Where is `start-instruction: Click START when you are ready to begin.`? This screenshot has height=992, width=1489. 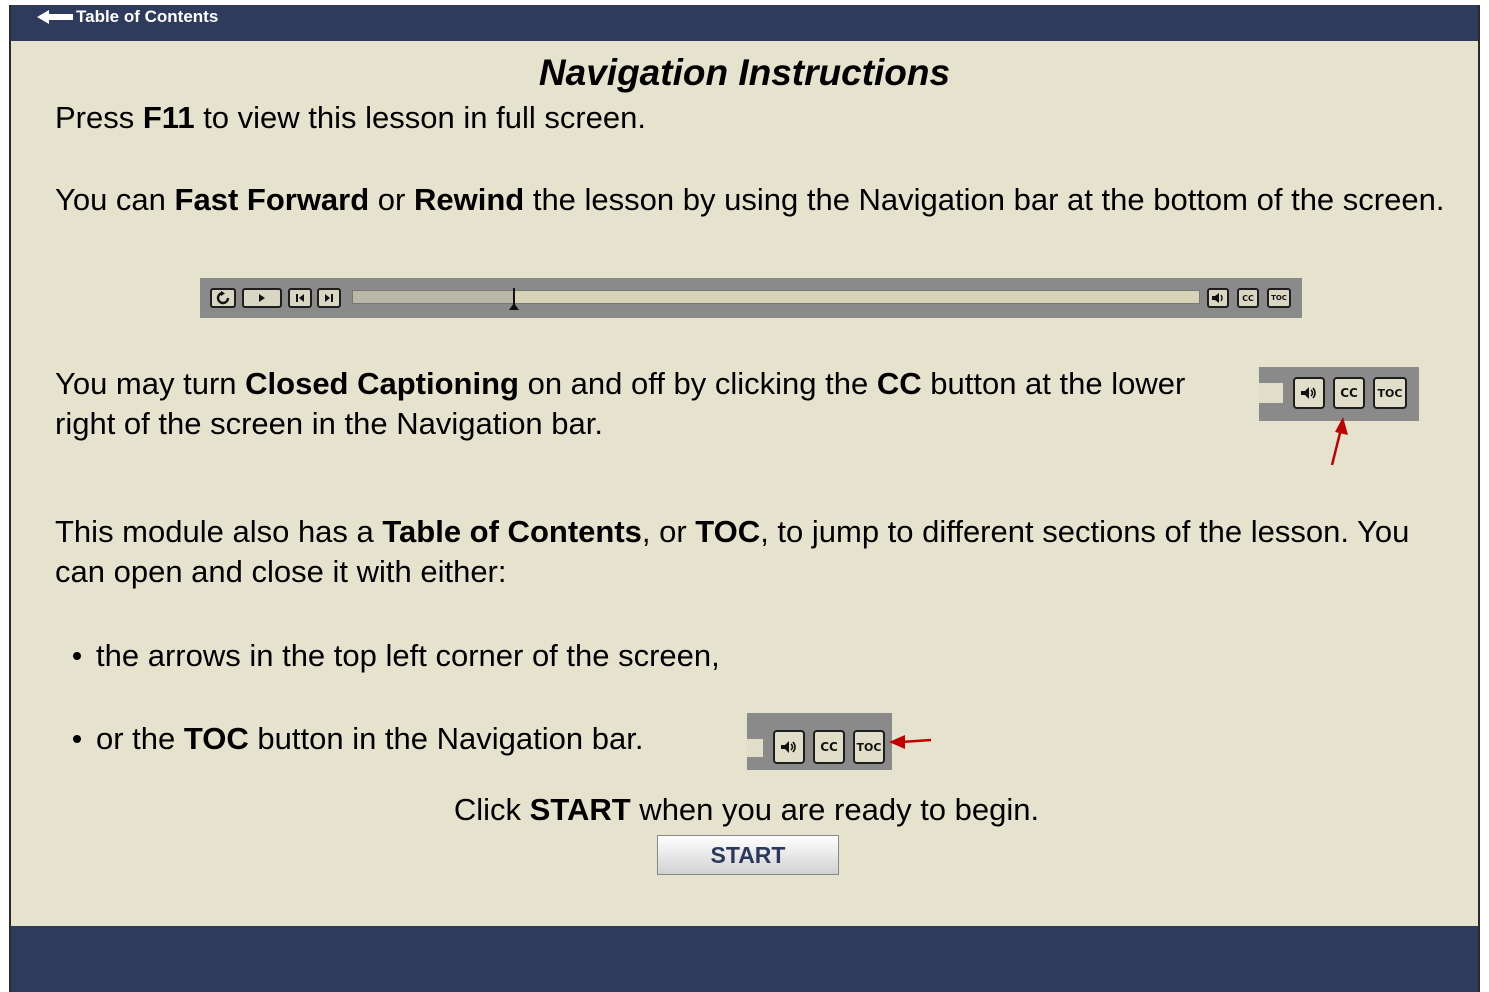 start-instruction: Click START when you are ready to begin. is located at coordinates (746, 810).